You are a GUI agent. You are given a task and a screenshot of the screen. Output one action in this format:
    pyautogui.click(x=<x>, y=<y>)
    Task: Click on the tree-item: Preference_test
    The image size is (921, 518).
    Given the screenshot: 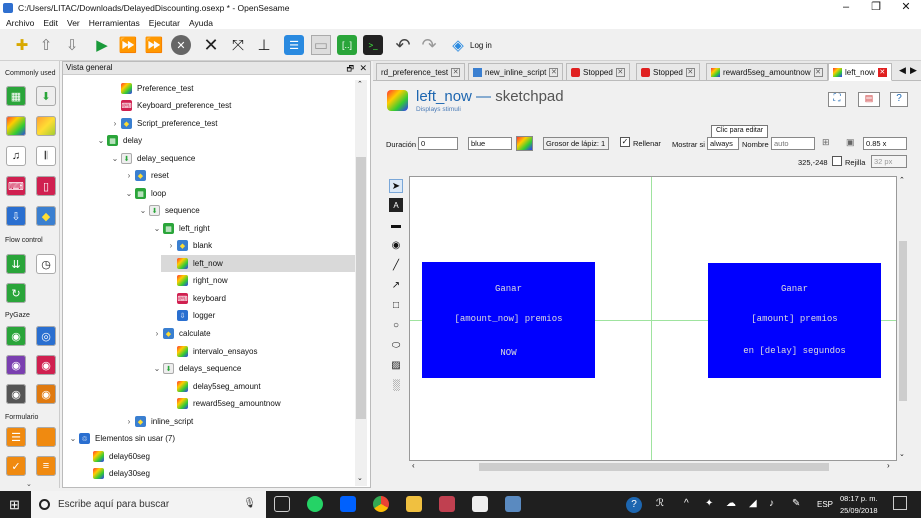 What is the action you would take?
    pyautogui.click(x=151, y=88)
    